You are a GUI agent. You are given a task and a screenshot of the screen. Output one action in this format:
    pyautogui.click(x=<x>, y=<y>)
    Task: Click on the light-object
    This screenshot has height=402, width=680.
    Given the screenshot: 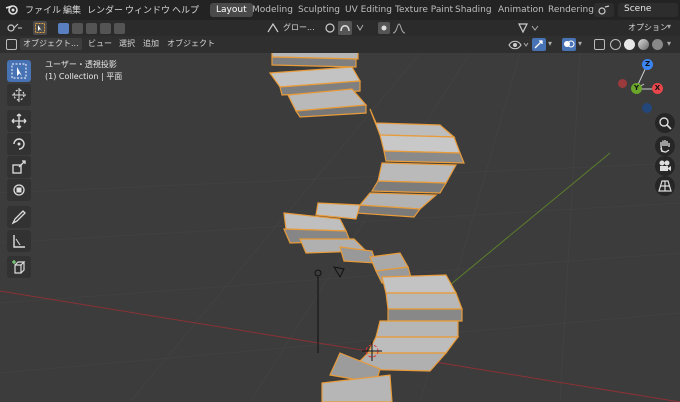 What is the action you would take?
    pyautogui.click(x=329, y=309)
    